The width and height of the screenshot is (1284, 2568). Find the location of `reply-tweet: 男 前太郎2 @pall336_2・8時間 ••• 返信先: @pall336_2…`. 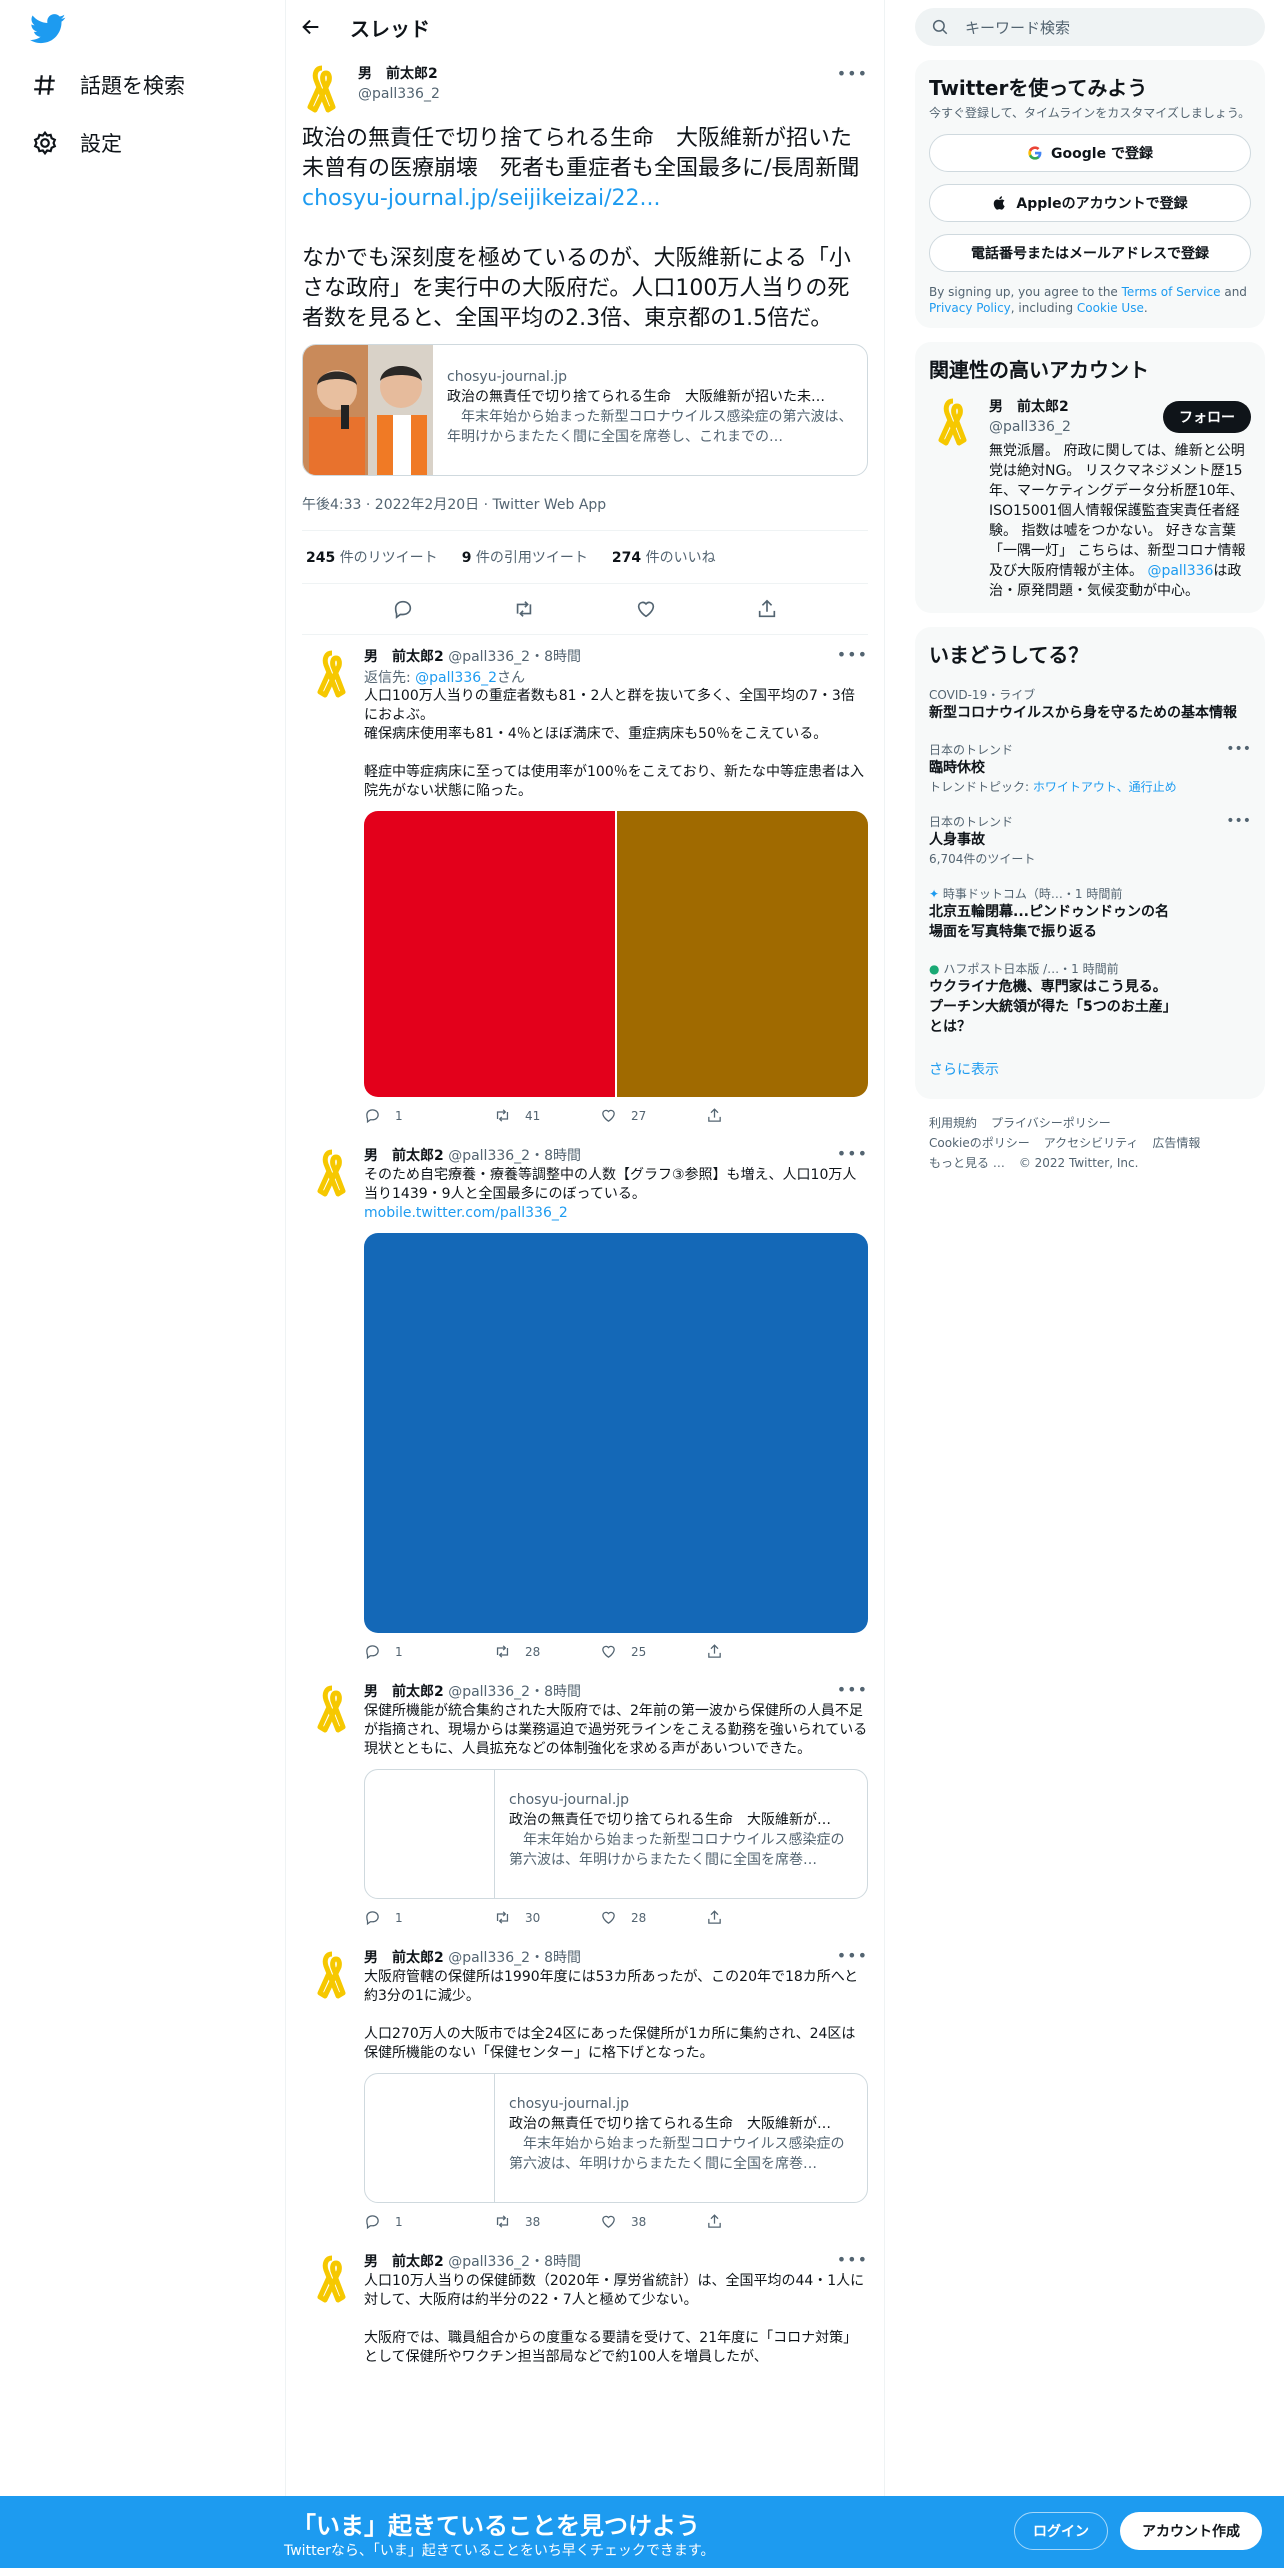

reply-tweet: 男 前太郎2 @pall336_2・8時間 ••• 返信先: @pall336_2… is located at coordinates (585, 884).